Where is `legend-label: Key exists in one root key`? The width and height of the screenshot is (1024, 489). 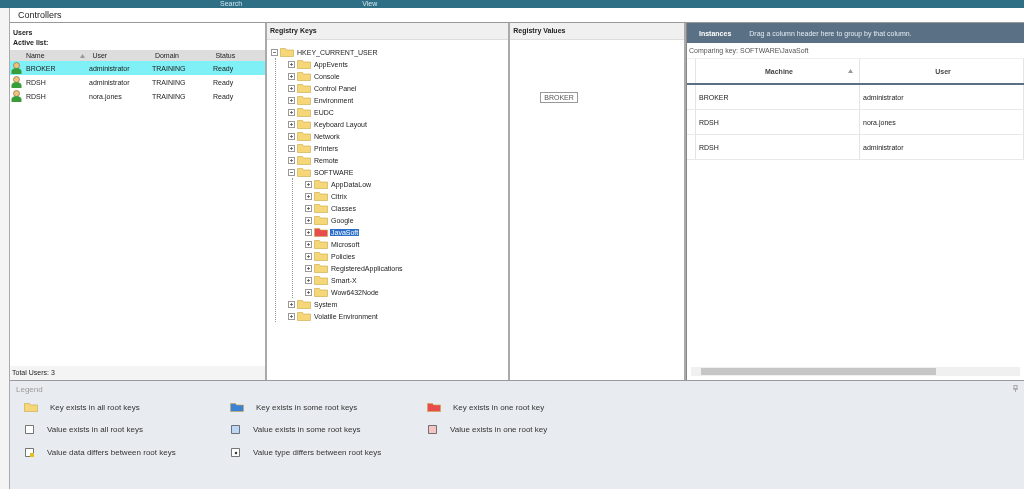 legend-label: Key exists in one root key is located at coordinates (499, 407).